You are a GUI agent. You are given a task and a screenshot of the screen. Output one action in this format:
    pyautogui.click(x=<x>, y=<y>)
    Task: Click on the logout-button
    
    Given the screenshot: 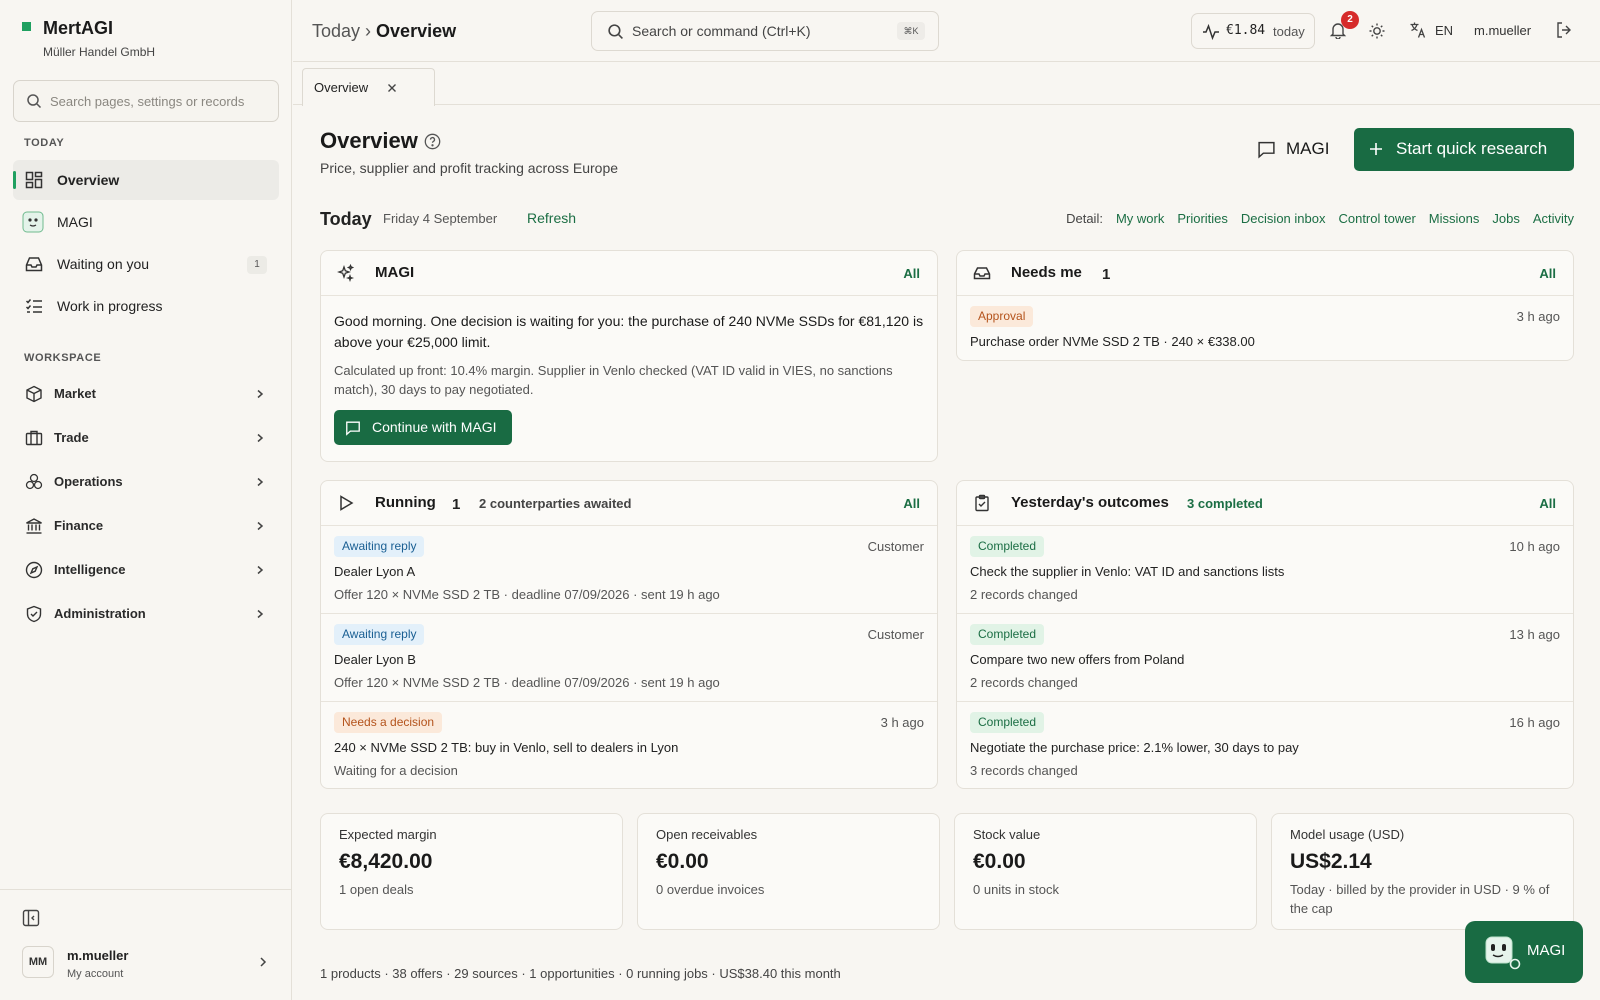 What is the action you would take?
    pyautogui.click(x=1564, y=30)
    